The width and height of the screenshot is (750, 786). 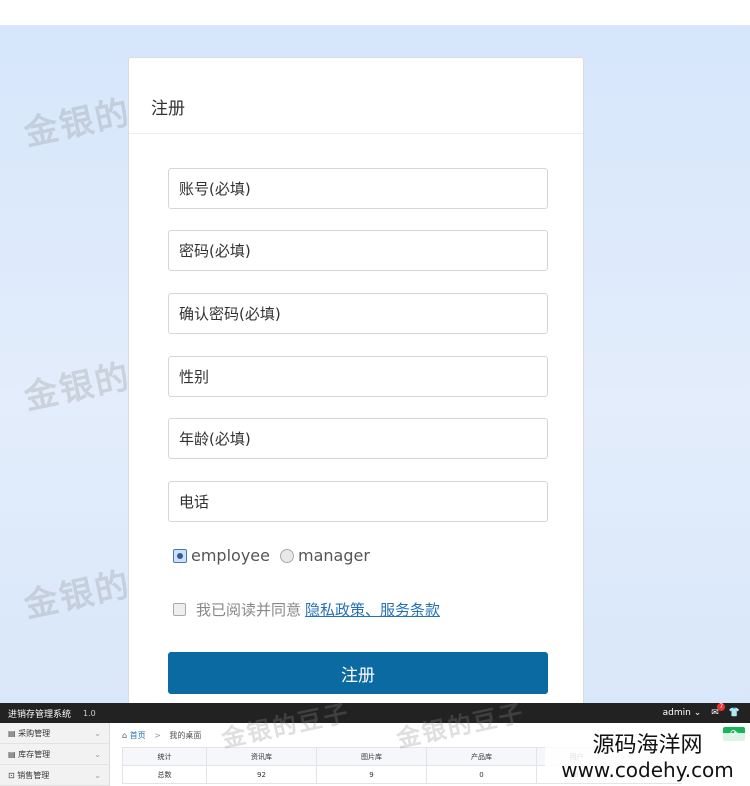 I want to click on privacy-terms-link: 隐私政策、服务条款, so click(x=372, y=609).